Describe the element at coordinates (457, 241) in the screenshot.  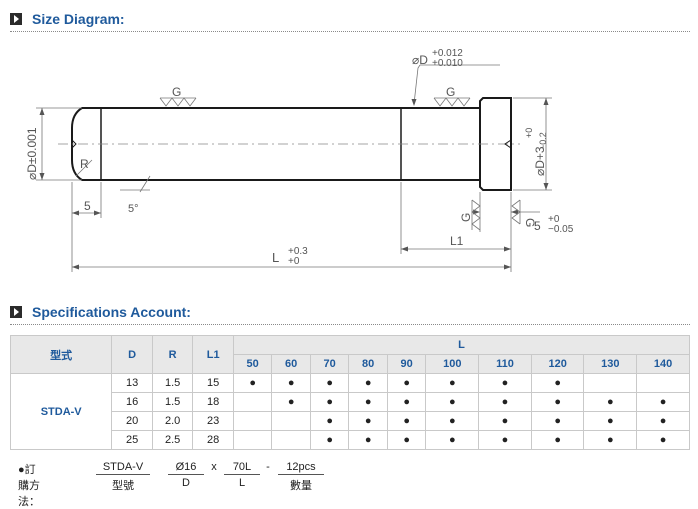
I see `svg-text: L1` at that location.